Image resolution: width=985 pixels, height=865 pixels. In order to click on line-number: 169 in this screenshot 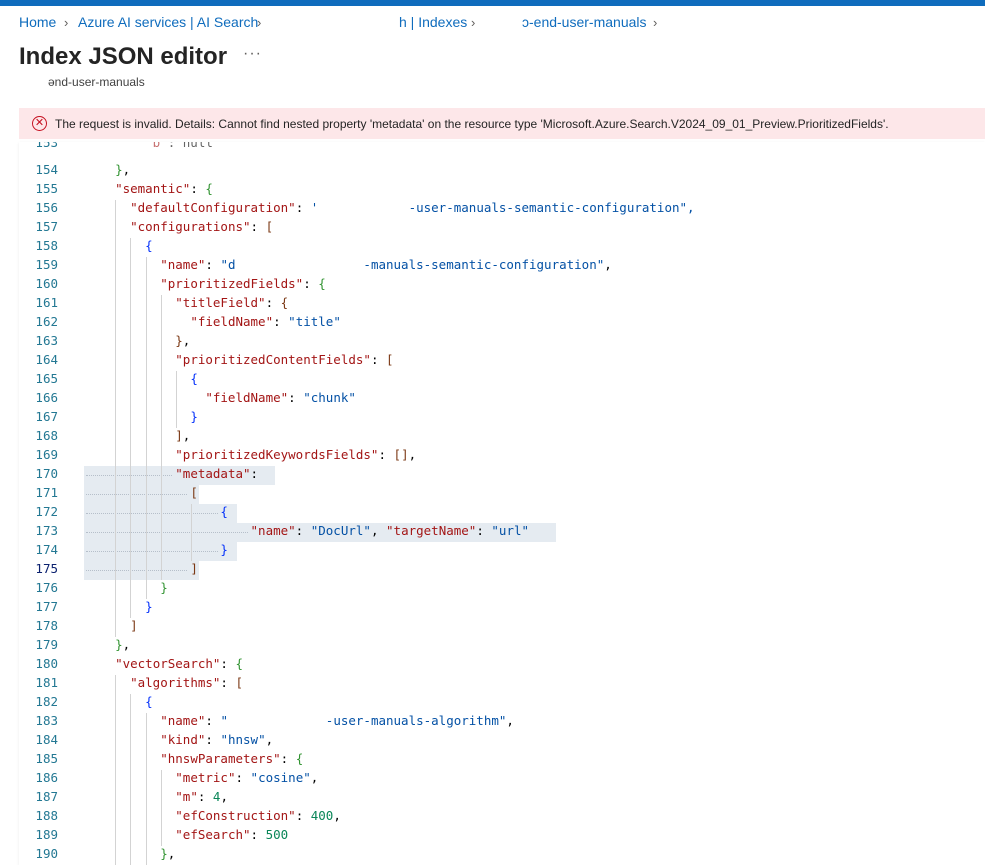, I will do `click(46, 454)`.